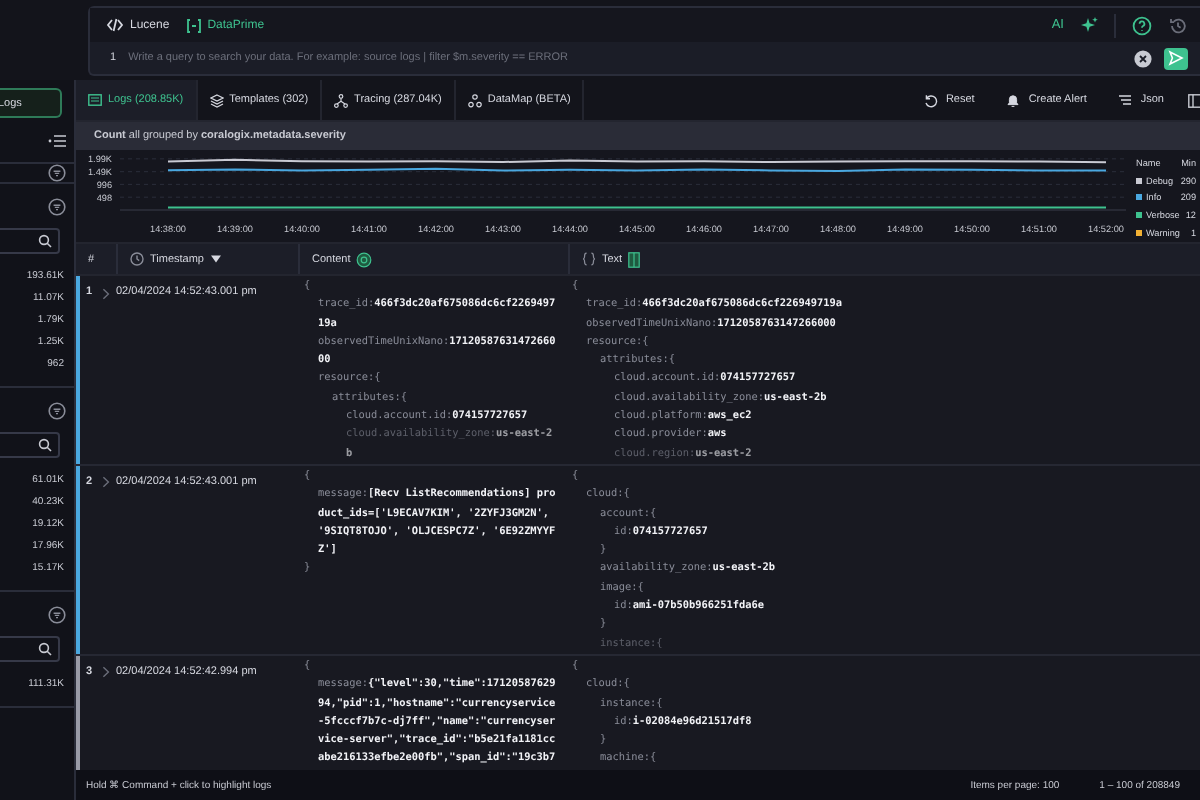  I want to click on stack-icon, so click(216, 100).